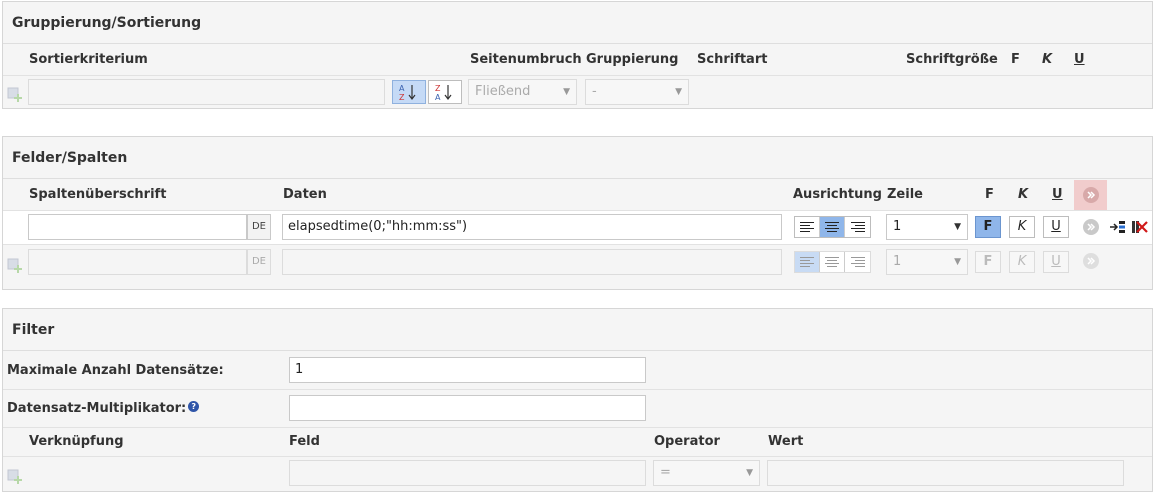  I want to click on grouping-panel-title: Gruppierung/Sortierung, so click(577, 23).